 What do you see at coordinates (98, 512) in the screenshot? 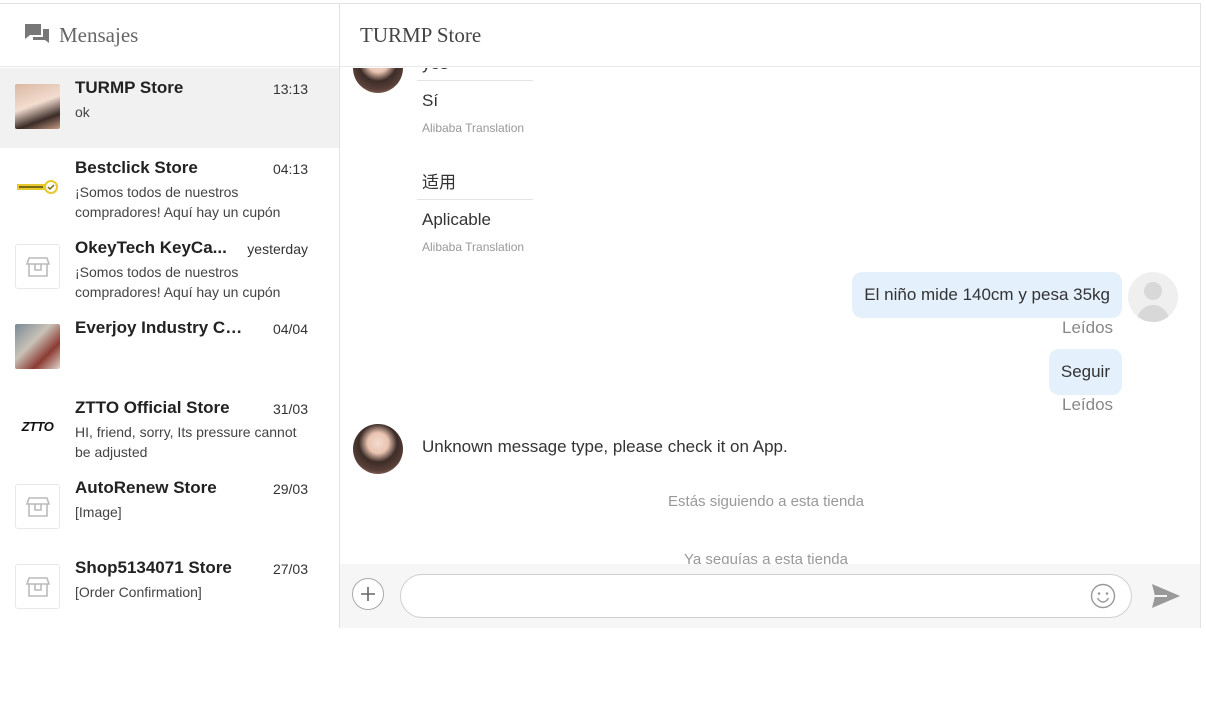
I see `conversation-preview: [Image]` at bounding box center [98, 512].